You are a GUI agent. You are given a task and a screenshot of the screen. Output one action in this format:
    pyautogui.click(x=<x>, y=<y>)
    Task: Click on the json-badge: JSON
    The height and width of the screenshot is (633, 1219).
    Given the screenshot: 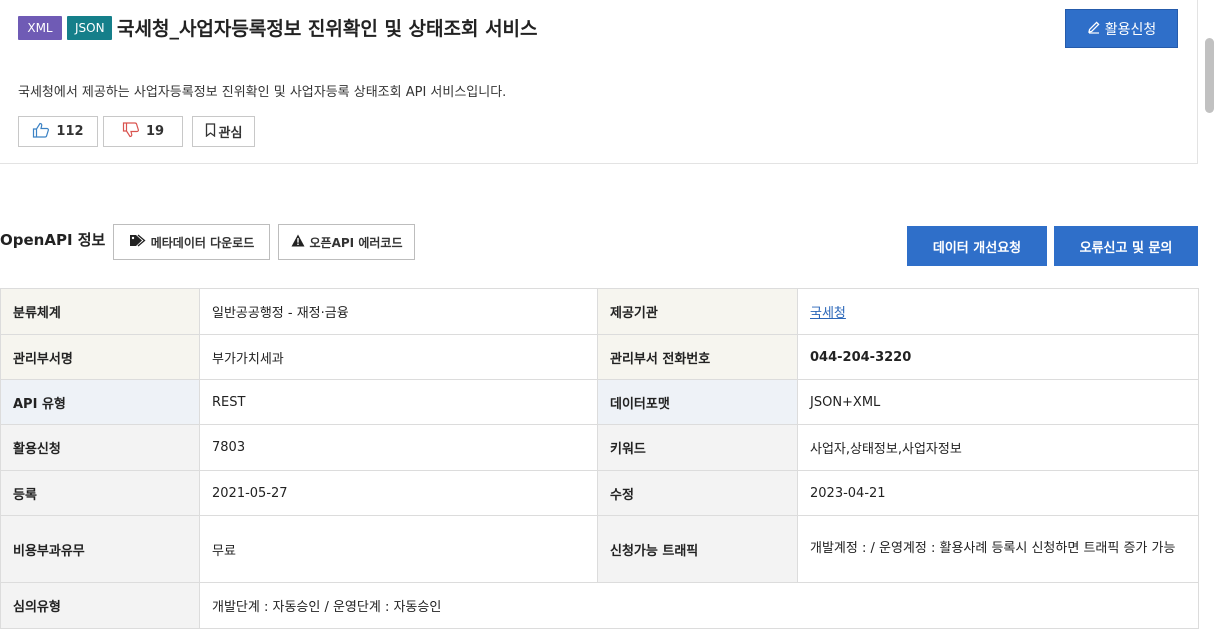 What is the action you would take?
    pyautogui.click(x=89, y=28)
    